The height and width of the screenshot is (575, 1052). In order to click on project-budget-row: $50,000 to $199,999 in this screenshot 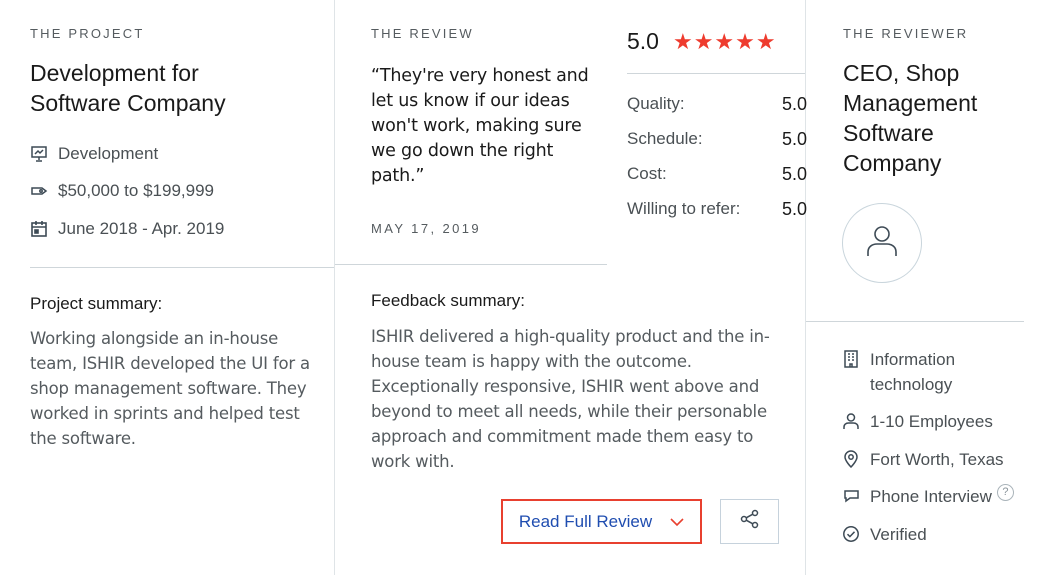, I will do `click(122, 191)`.